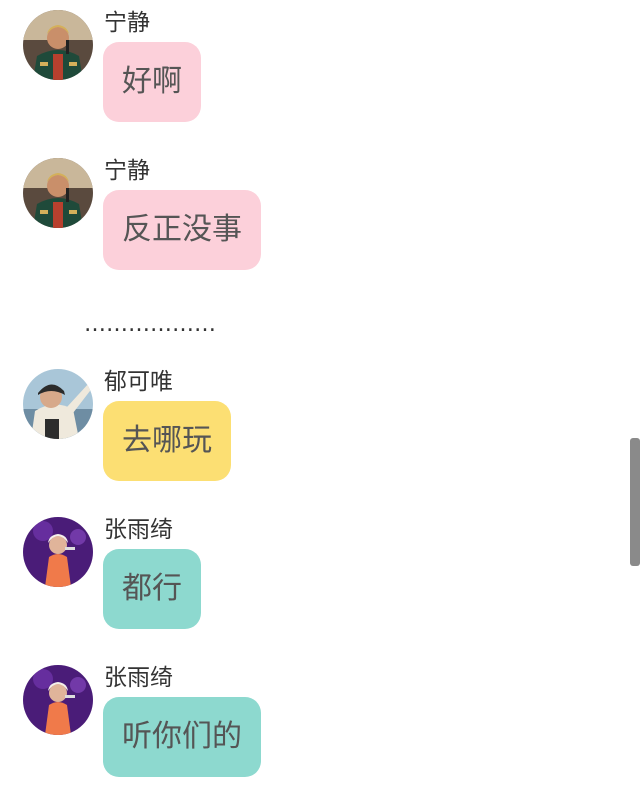 Image resolution: width=640 pixels, height=799 pixels. What do you see at coordinates (635, 502) in the screenshot?
I see `scrollbar` at bounding box center [635, 502].